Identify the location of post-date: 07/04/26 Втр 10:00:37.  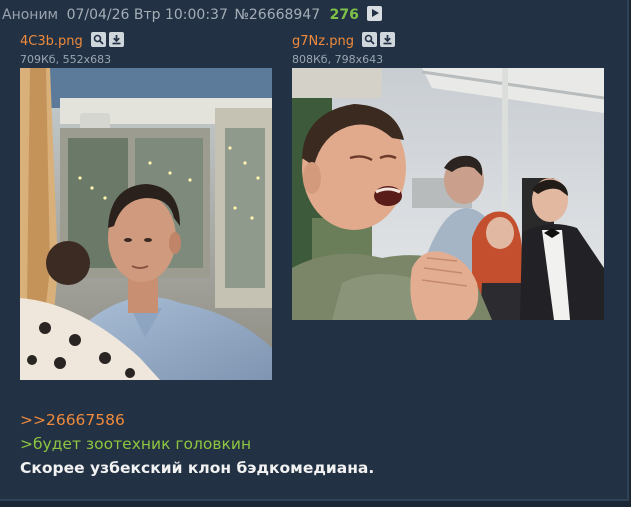
(147, 15).